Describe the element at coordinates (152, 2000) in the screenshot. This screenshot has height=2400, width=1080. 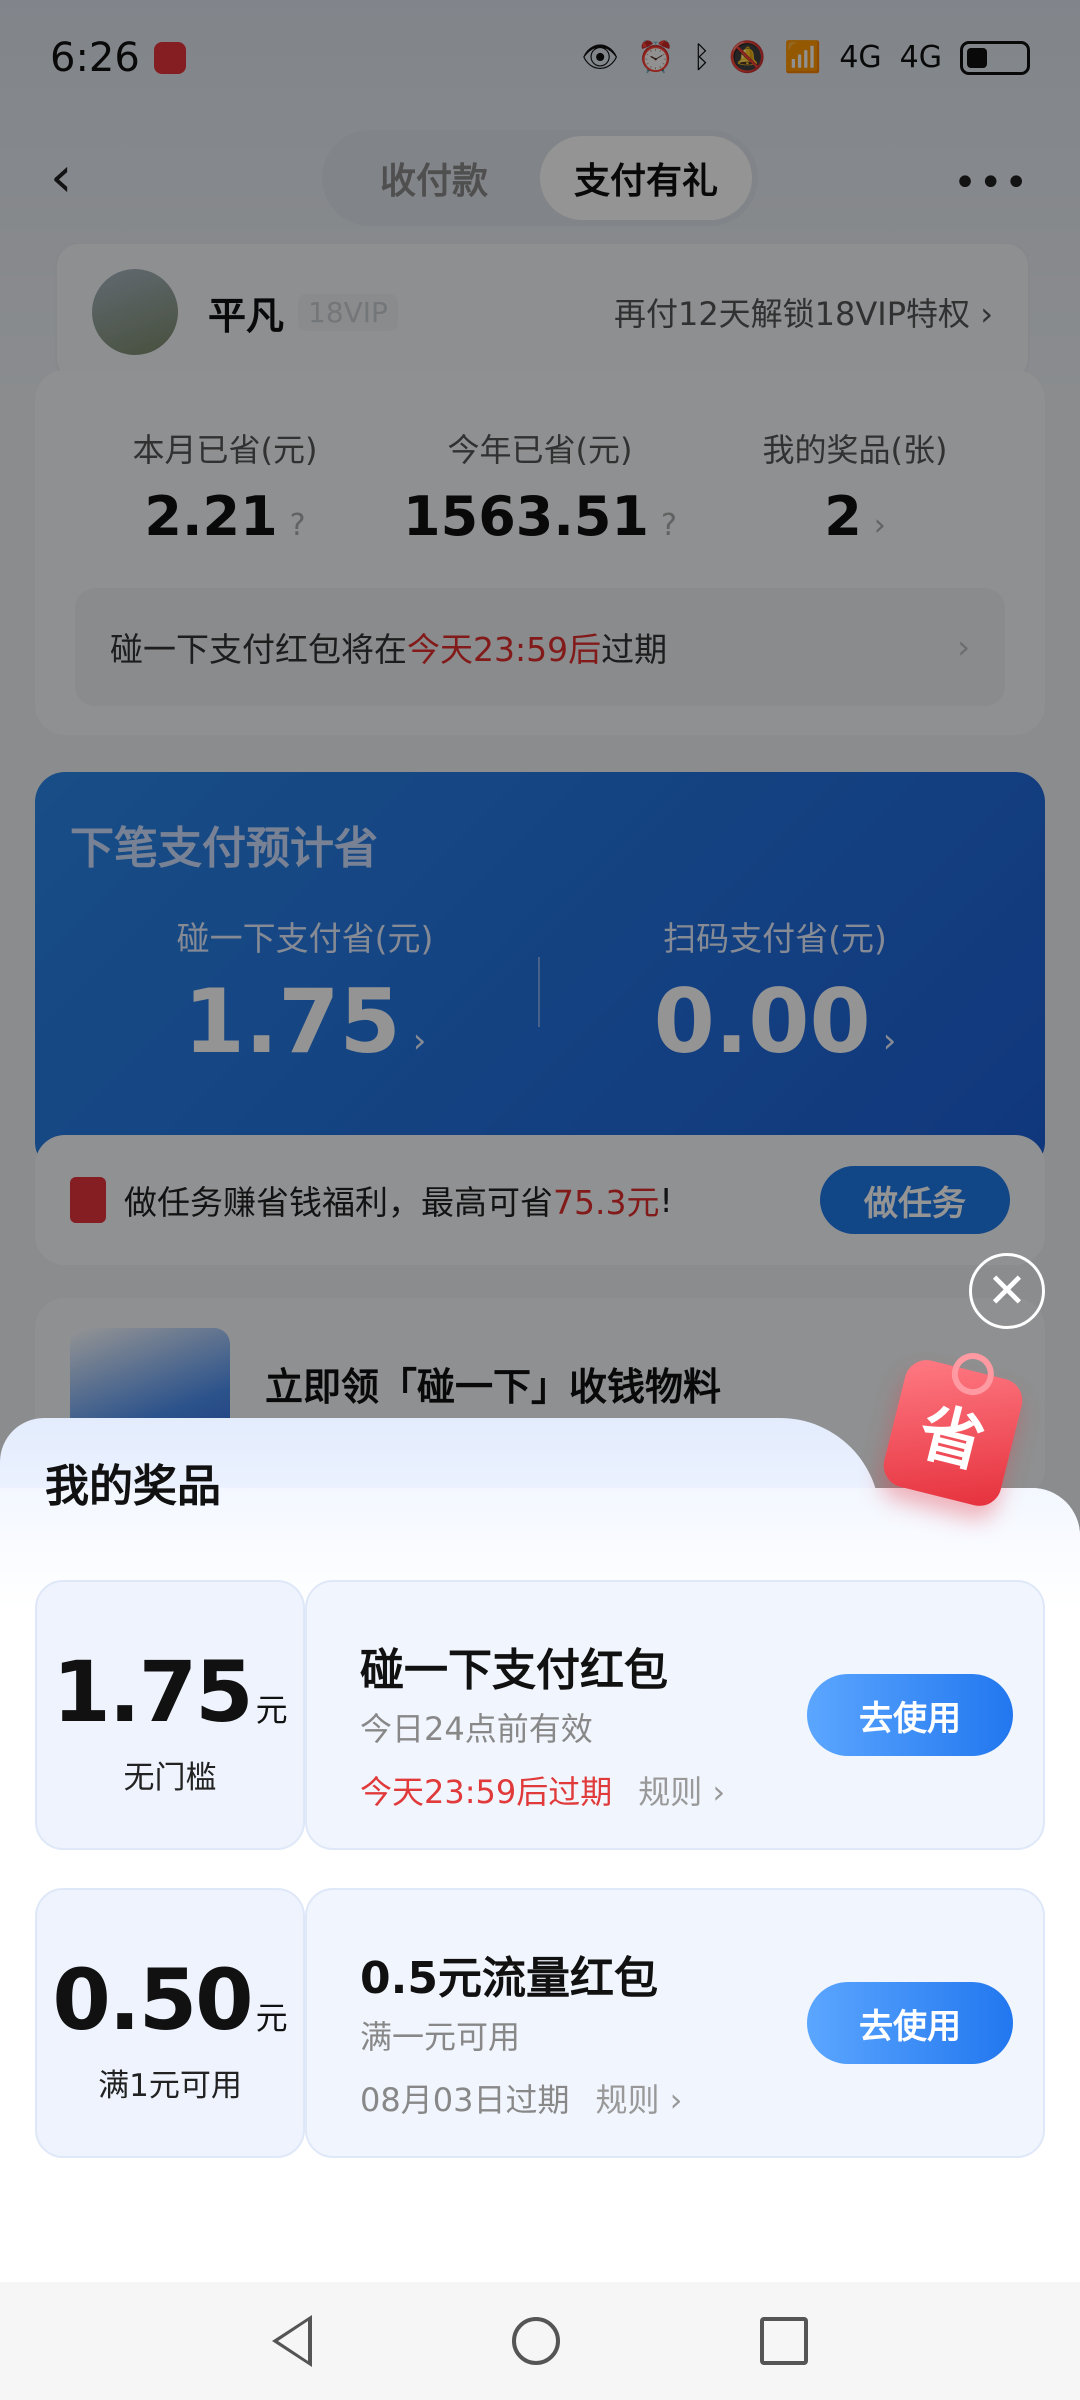
I see `coupon-amount: 0.50` at that location.